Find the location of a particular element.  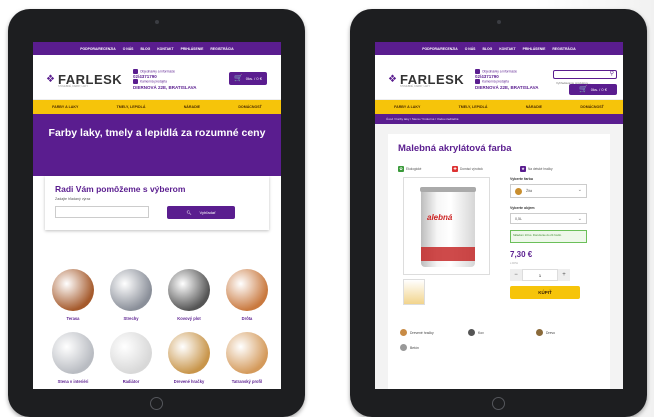

minus-button: − is located at coordinates (516, 275).